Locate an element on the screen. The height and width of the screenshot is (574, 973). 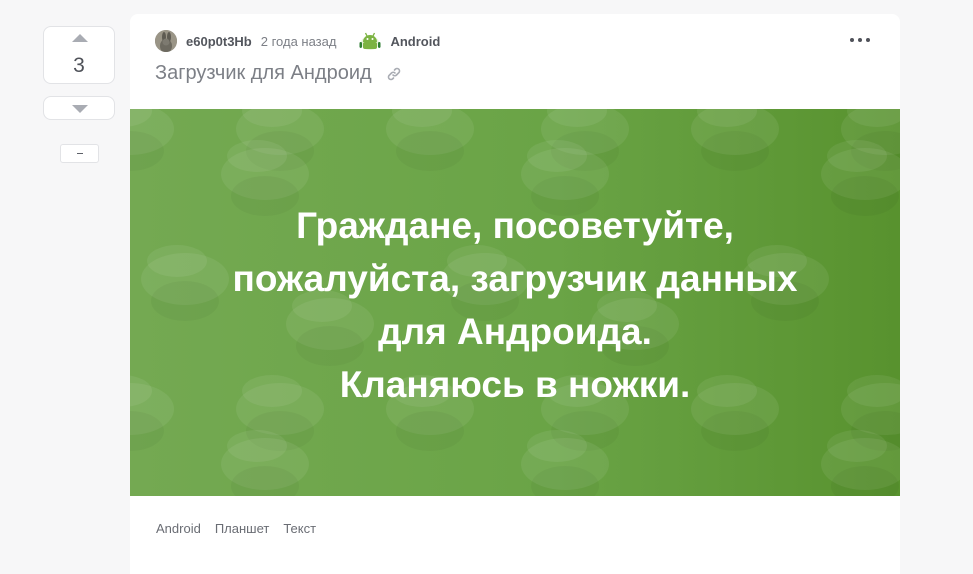
android-icon is located at coordinates (370, 41).